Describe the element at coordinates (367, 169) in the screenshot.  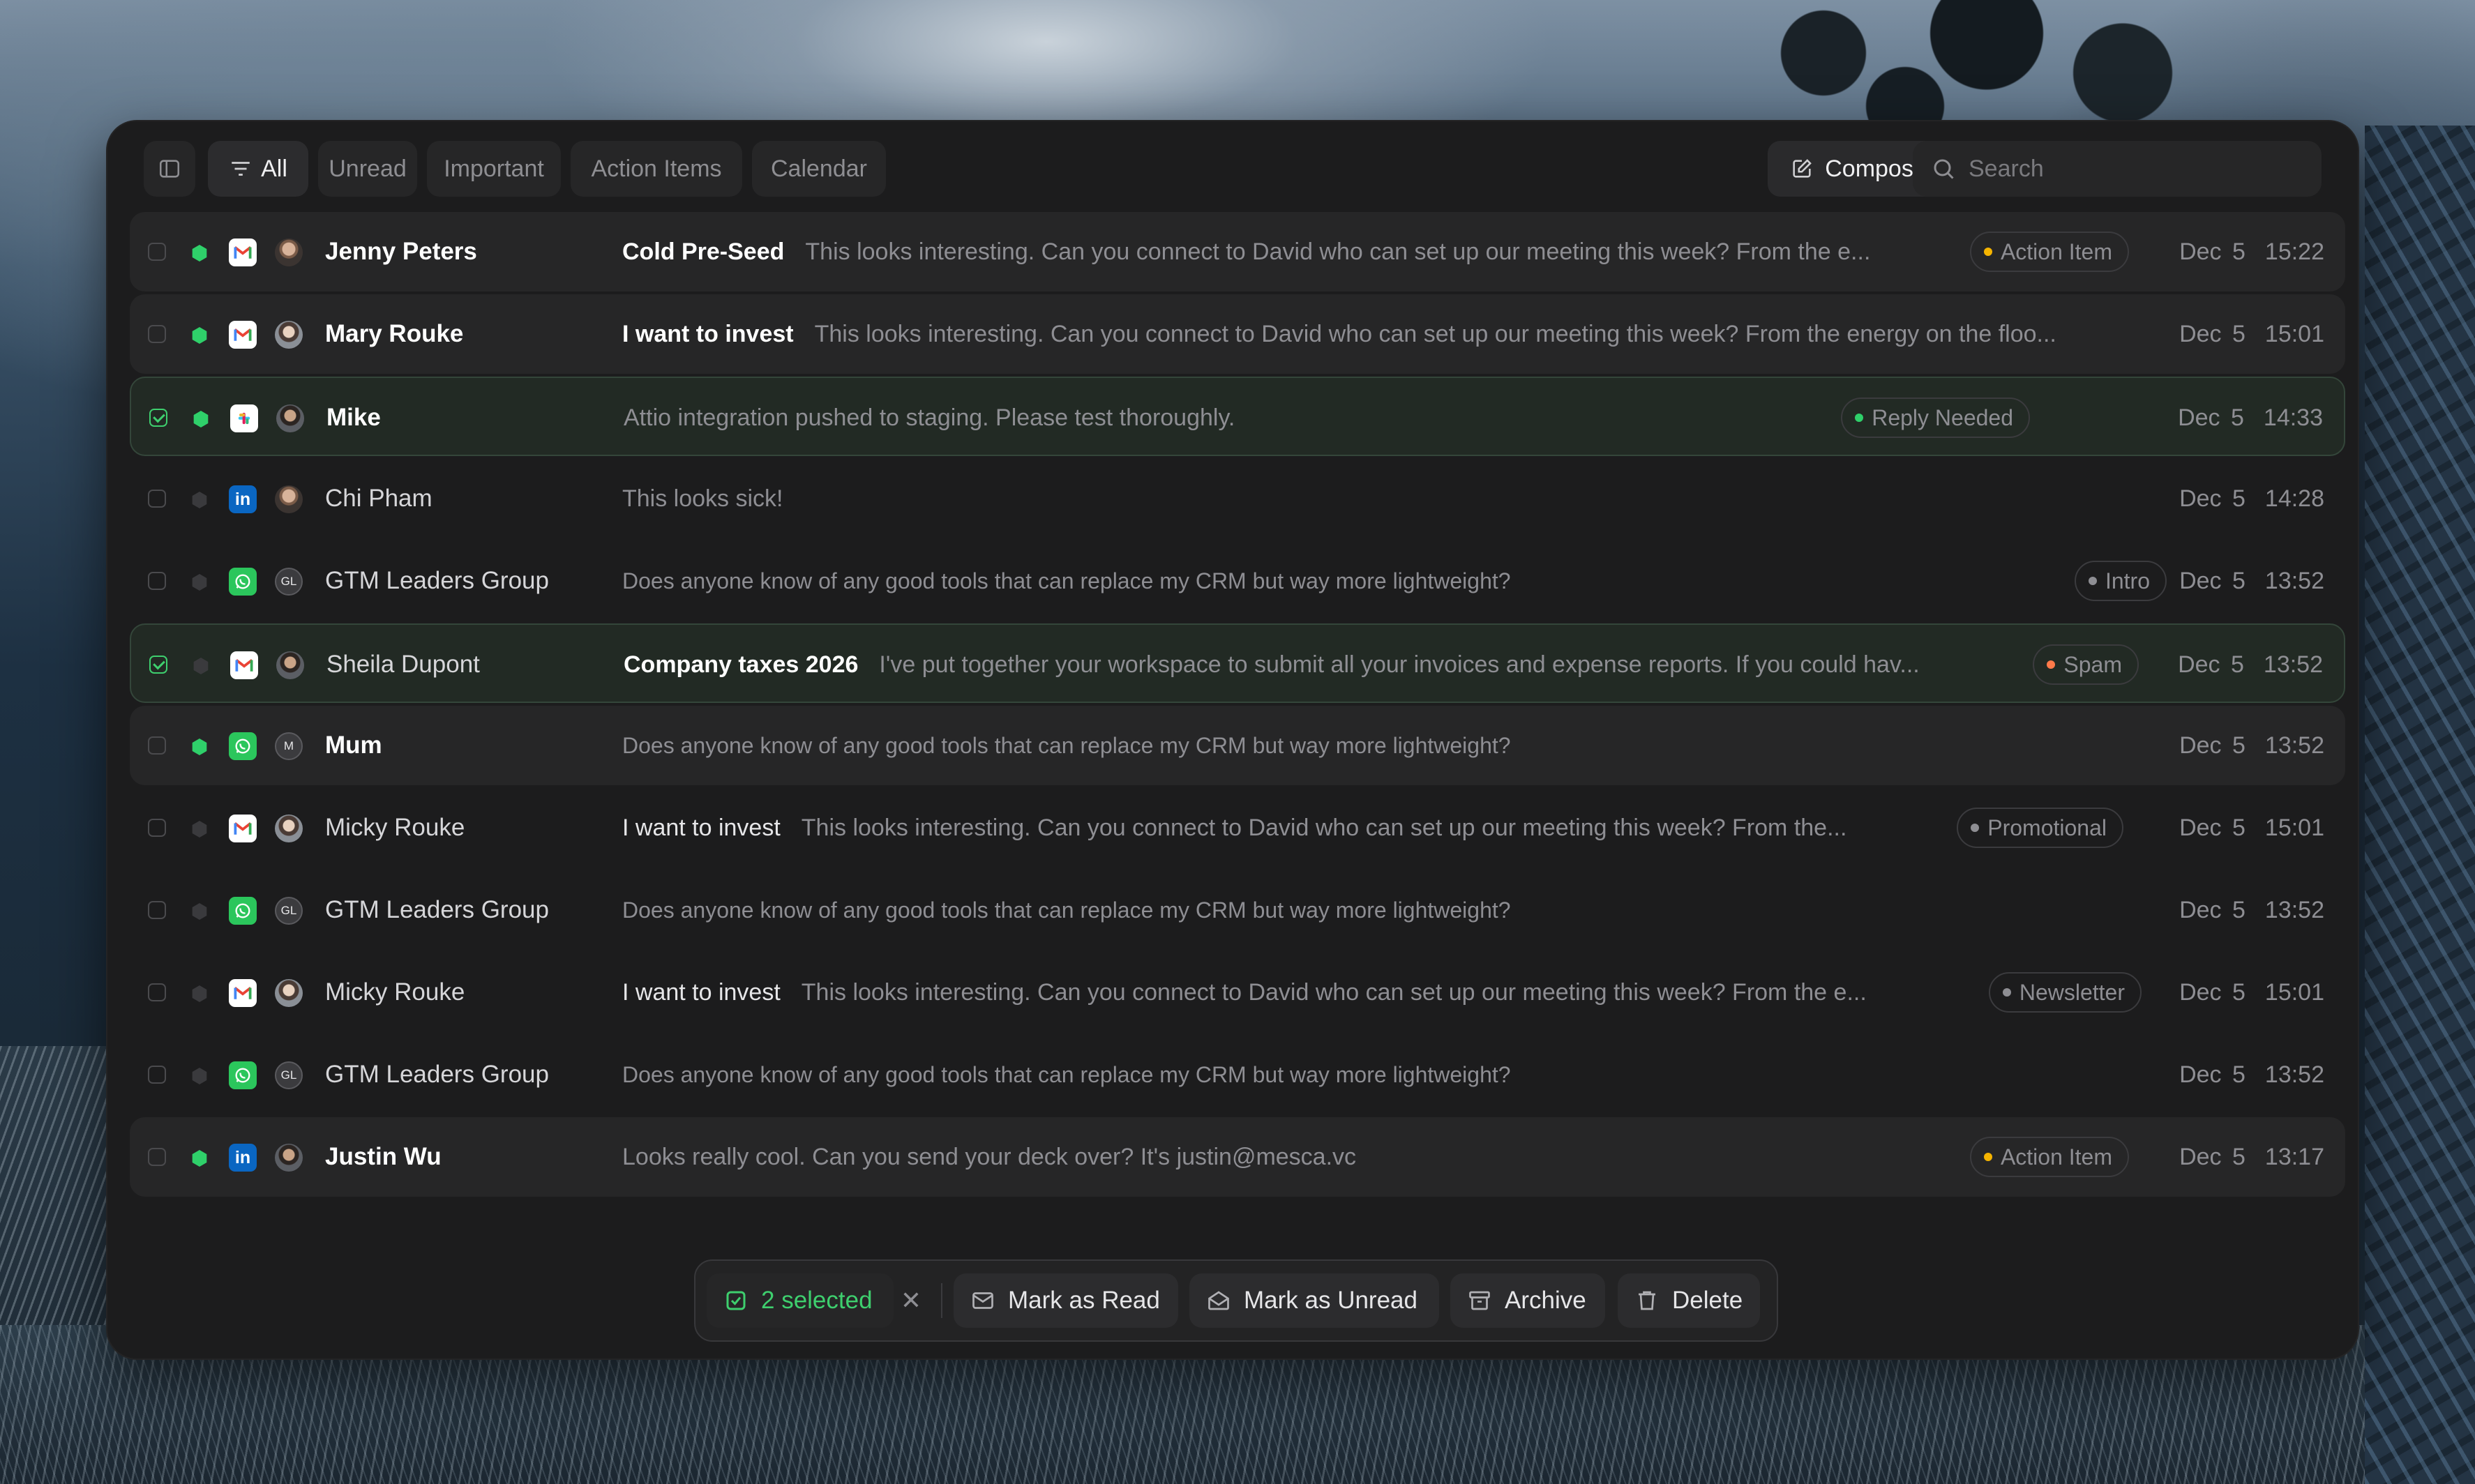
I see `filter-unread-tab: Unread` at that location.